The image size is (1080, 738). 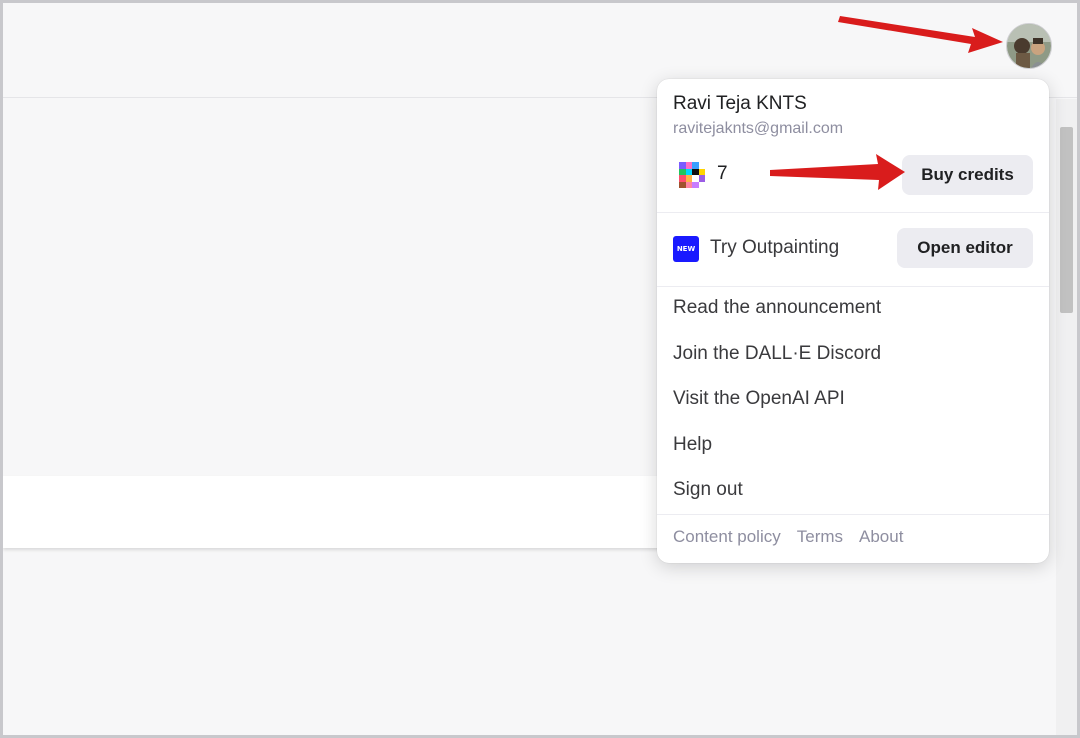 I want to click on open-editor-button: Open editor, so click(x=965, y=248).